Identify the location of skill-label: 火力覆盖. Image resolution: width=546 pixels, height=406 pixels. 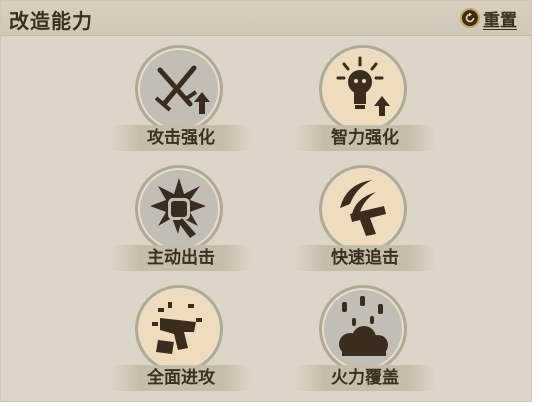
(365, 378).